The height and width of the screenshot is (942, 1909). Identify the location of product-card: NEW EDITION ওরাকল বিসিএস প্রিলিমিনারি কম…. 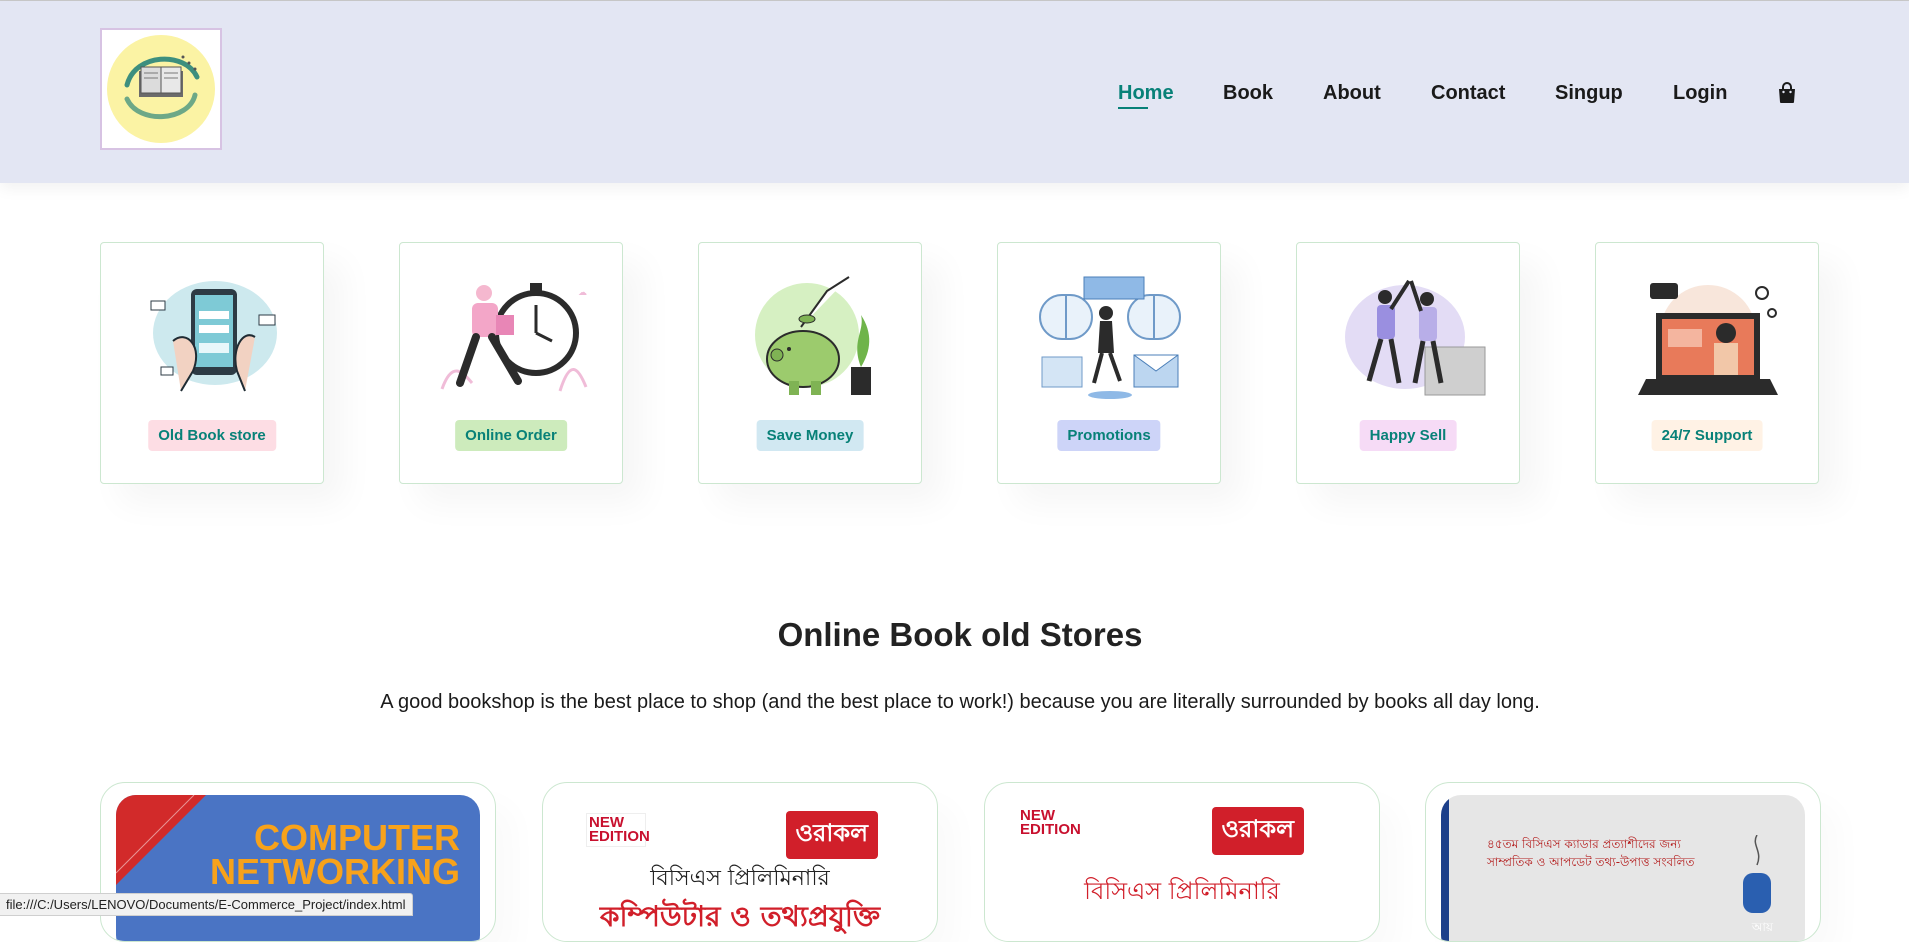
(740, 862).